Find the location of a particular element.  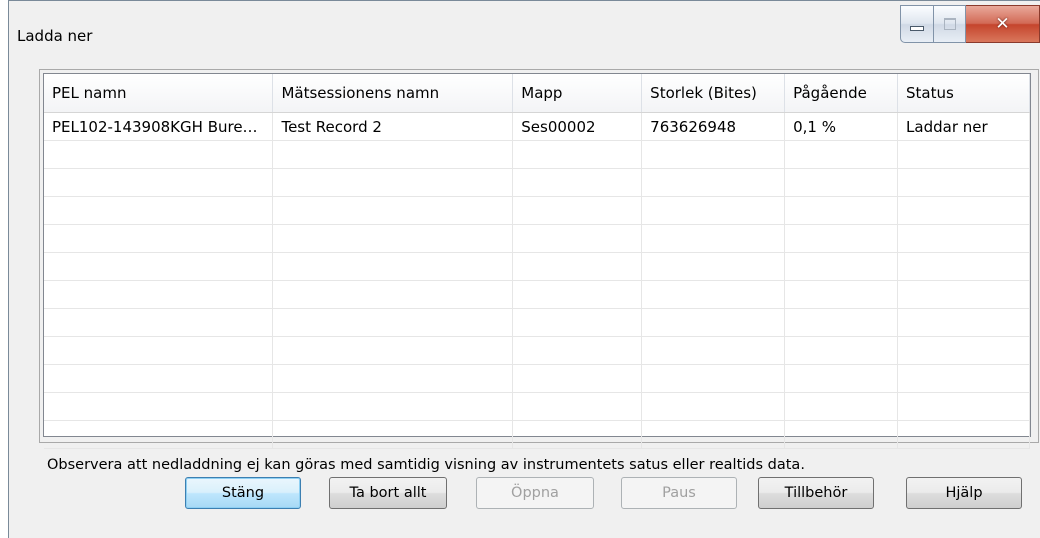

help-button: Hjälp is located at coordinates (964, 493).